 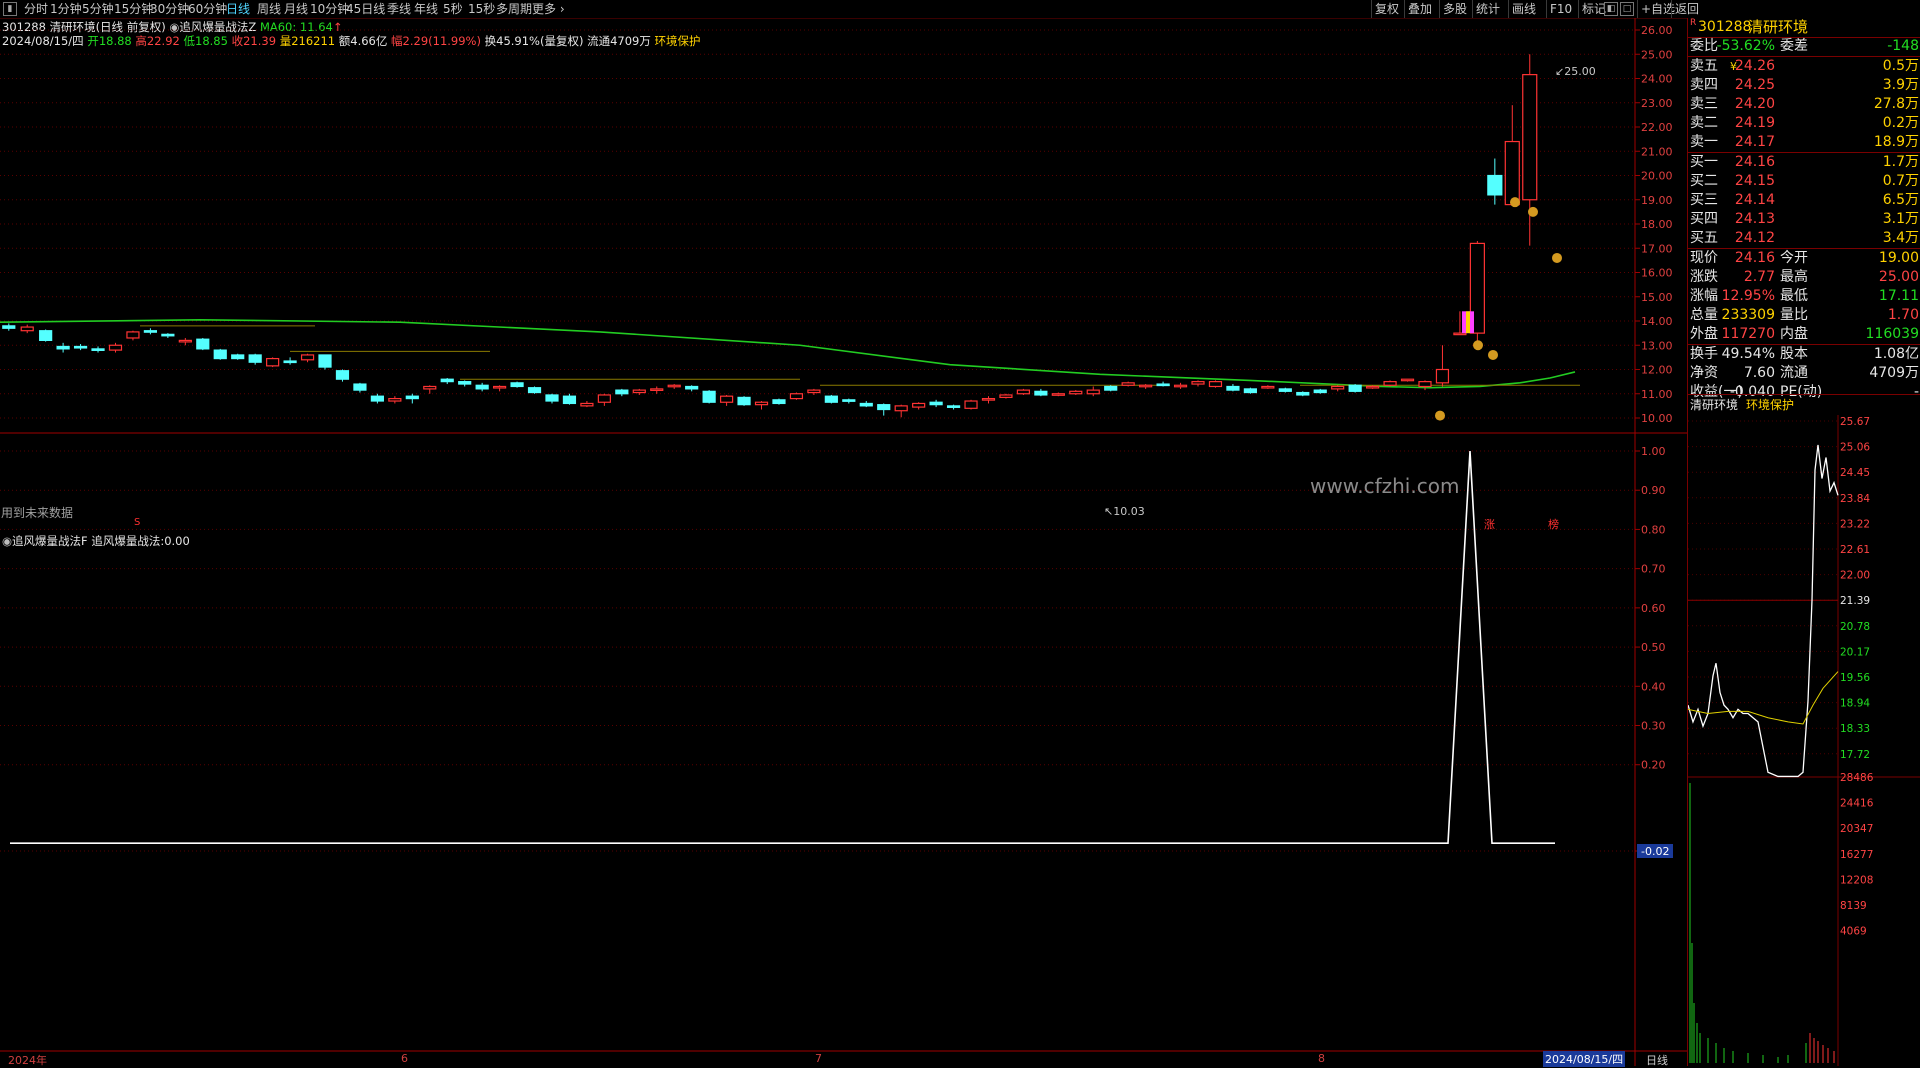 What do you see at coordinates (548, 9) in the screenshot?
I see `period-tab-16: 更多 ›` at bounding box center [548, 9].